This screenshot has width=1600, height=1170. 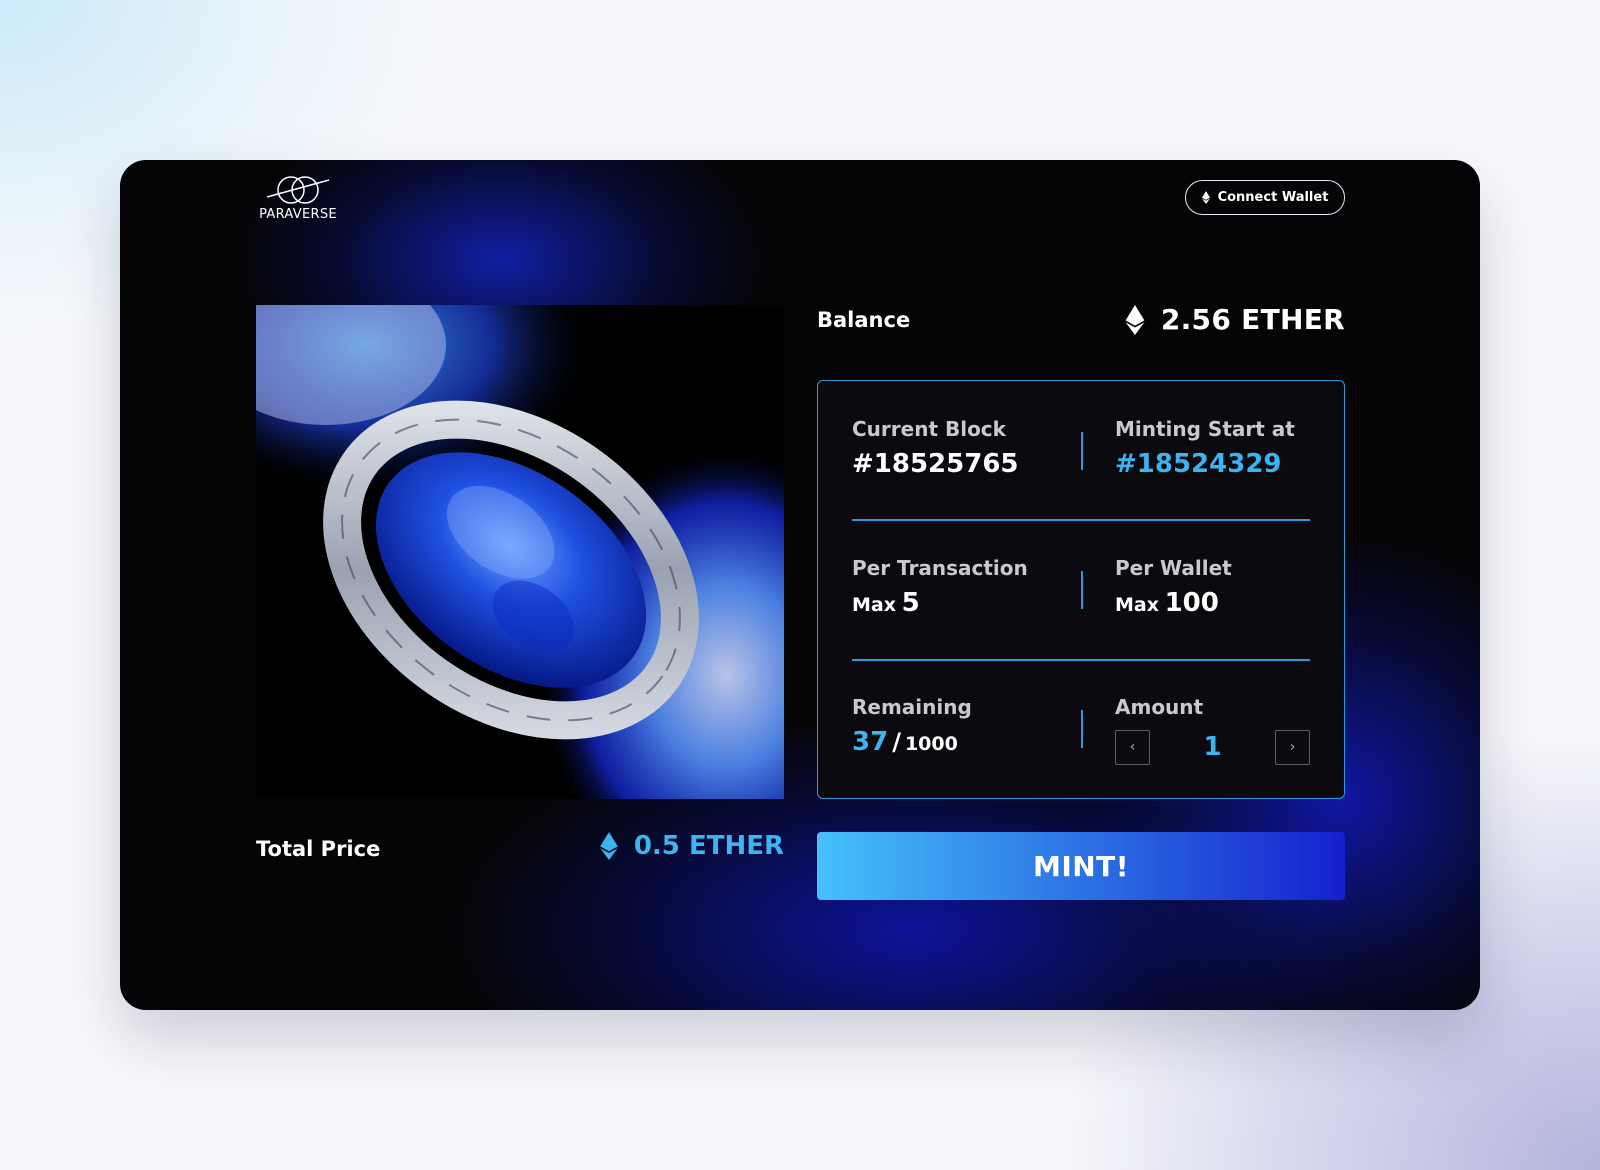 I want to click on remaining-counter: 37/1000, so click(x=964, y=743).